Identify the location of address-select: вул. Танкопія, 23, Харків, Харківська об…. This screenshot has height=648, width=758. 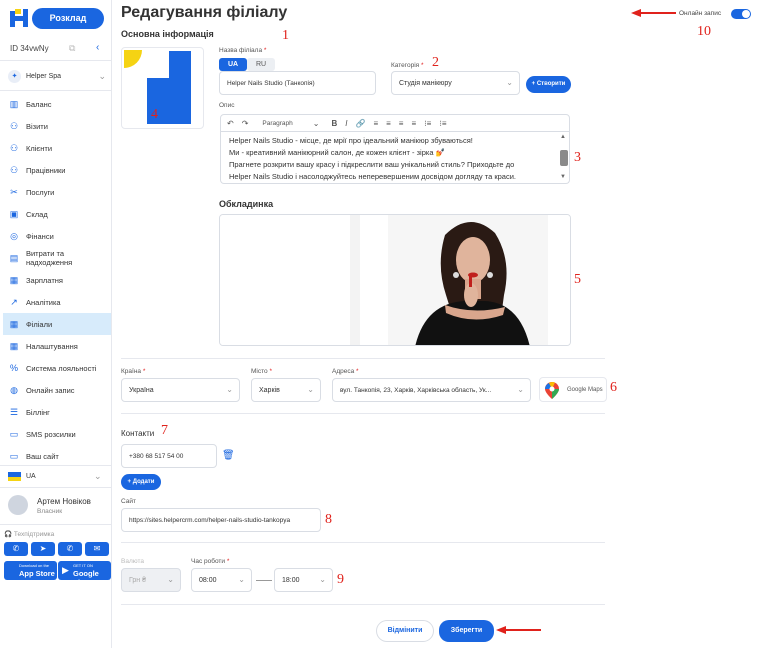
(431, 390).